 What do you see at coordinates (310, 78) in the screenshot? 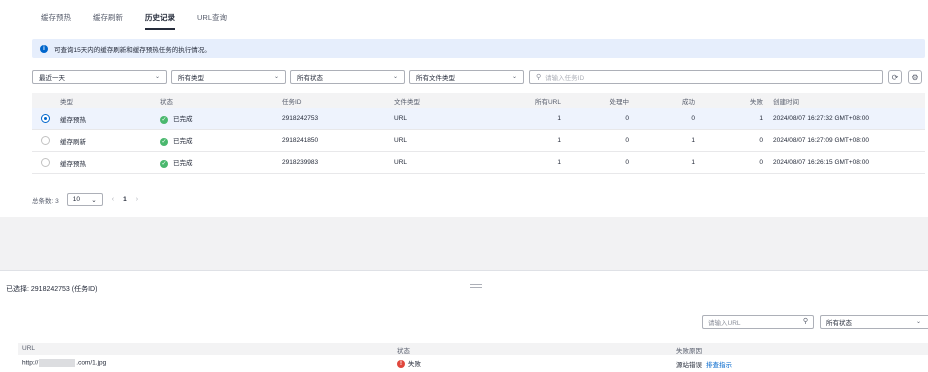
I see `status-value: 所有状态` at bounding box center [310, 78].